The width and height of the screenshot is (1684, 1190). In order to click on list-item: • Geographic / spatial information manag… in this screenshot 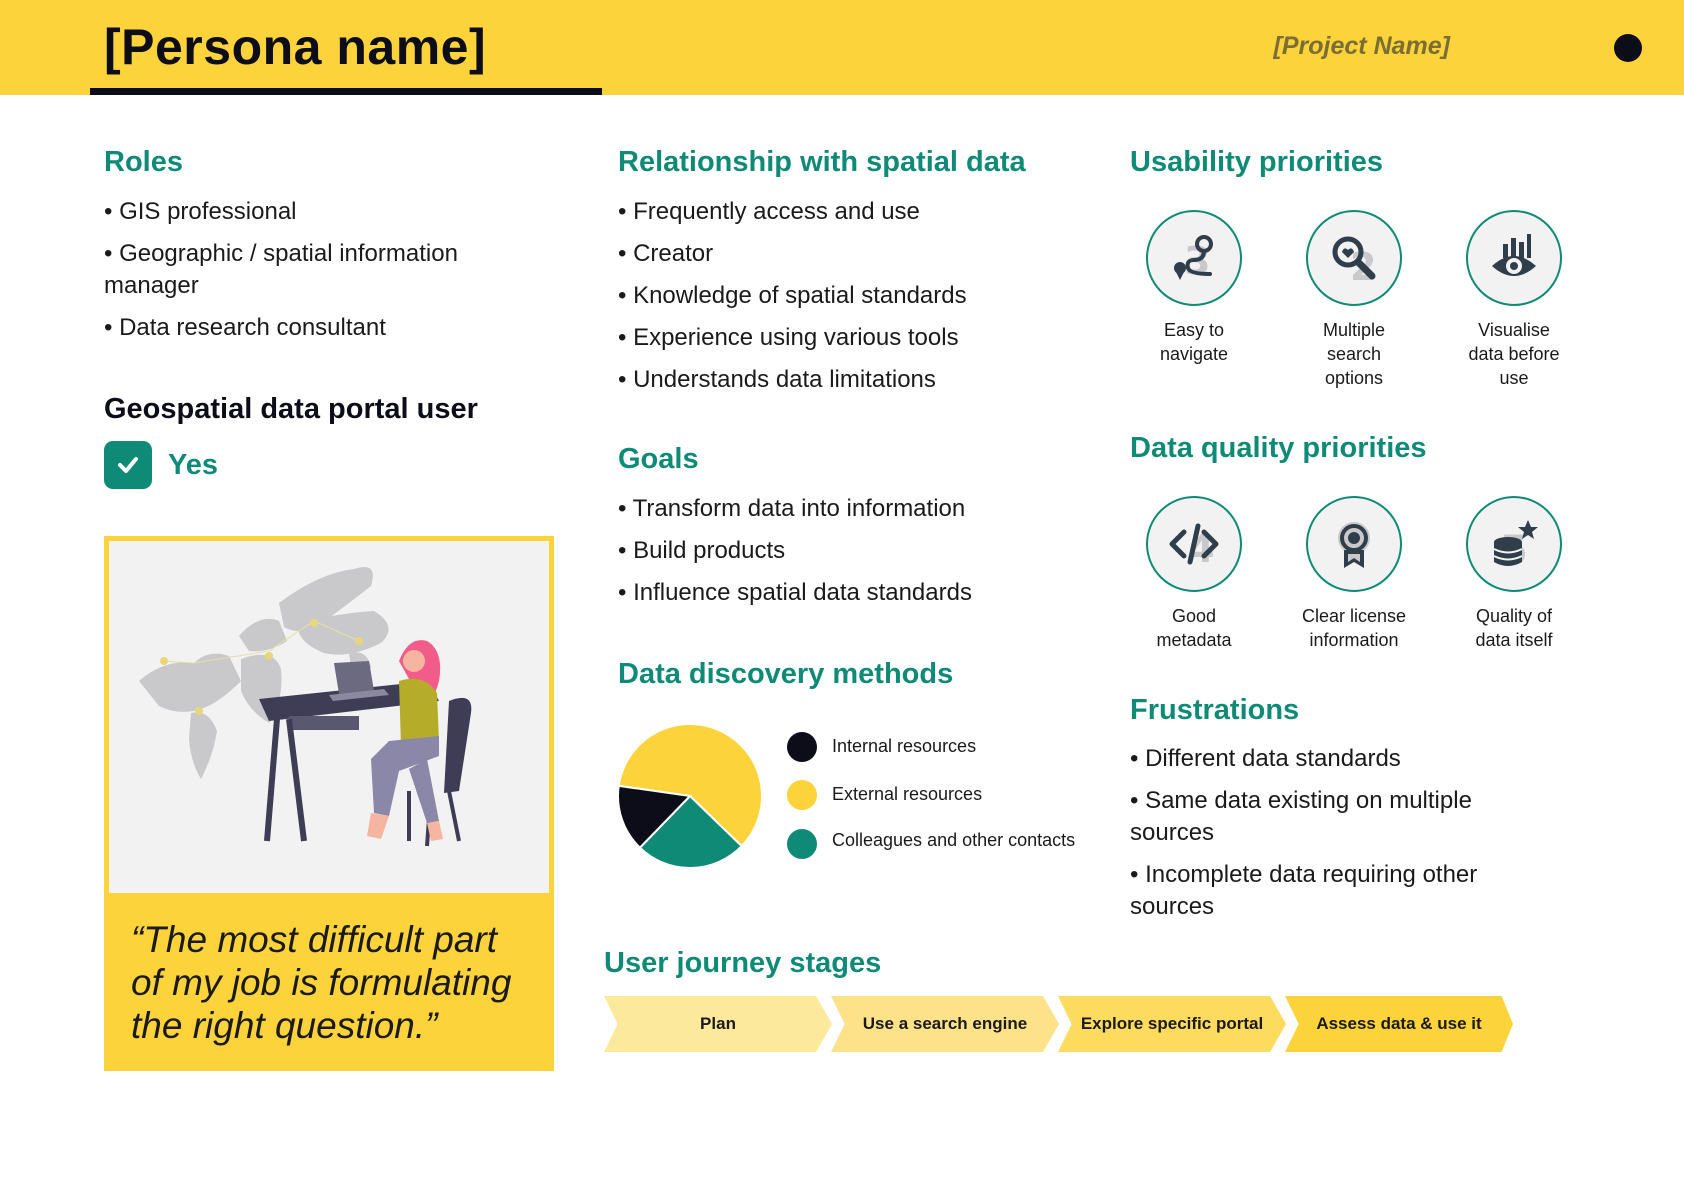, I will do `click(281, 269)`.